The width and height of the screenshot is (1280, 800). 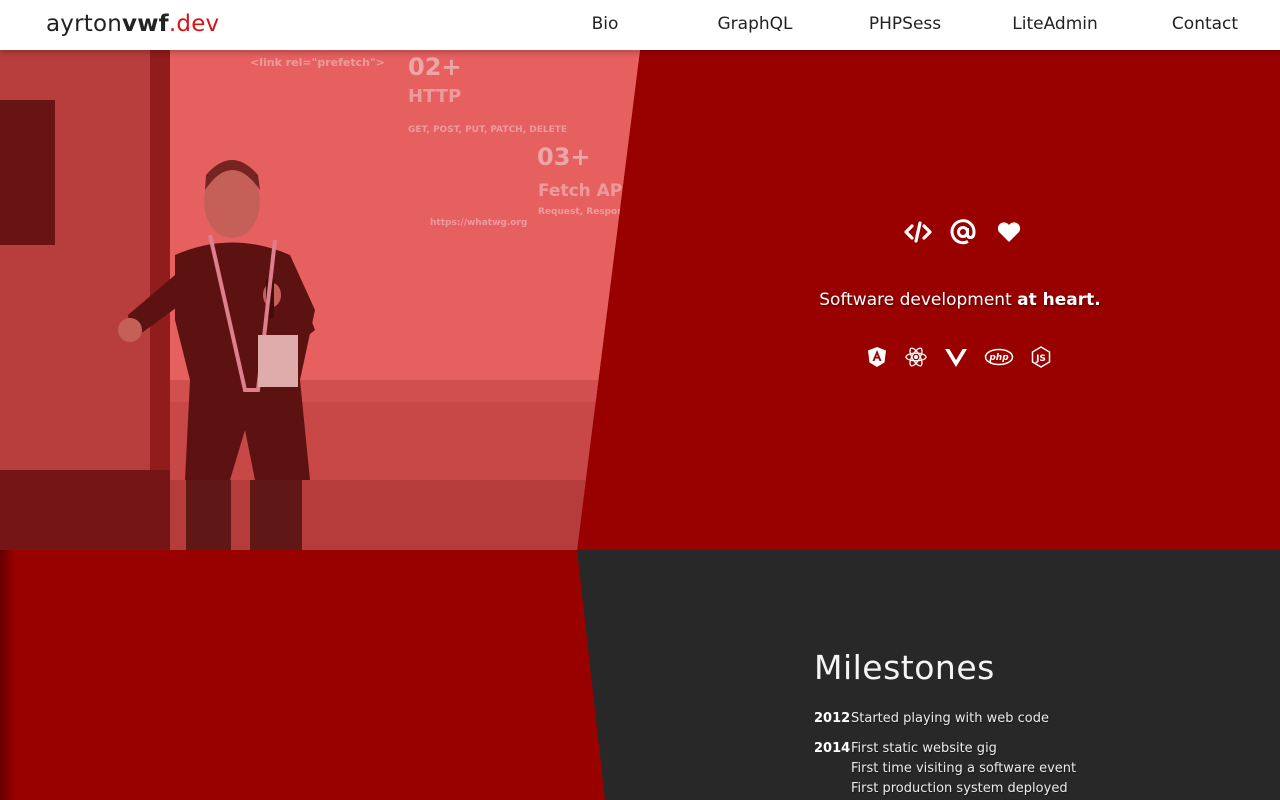 I want to click on svg-text: php, so click(x=998, y=358).